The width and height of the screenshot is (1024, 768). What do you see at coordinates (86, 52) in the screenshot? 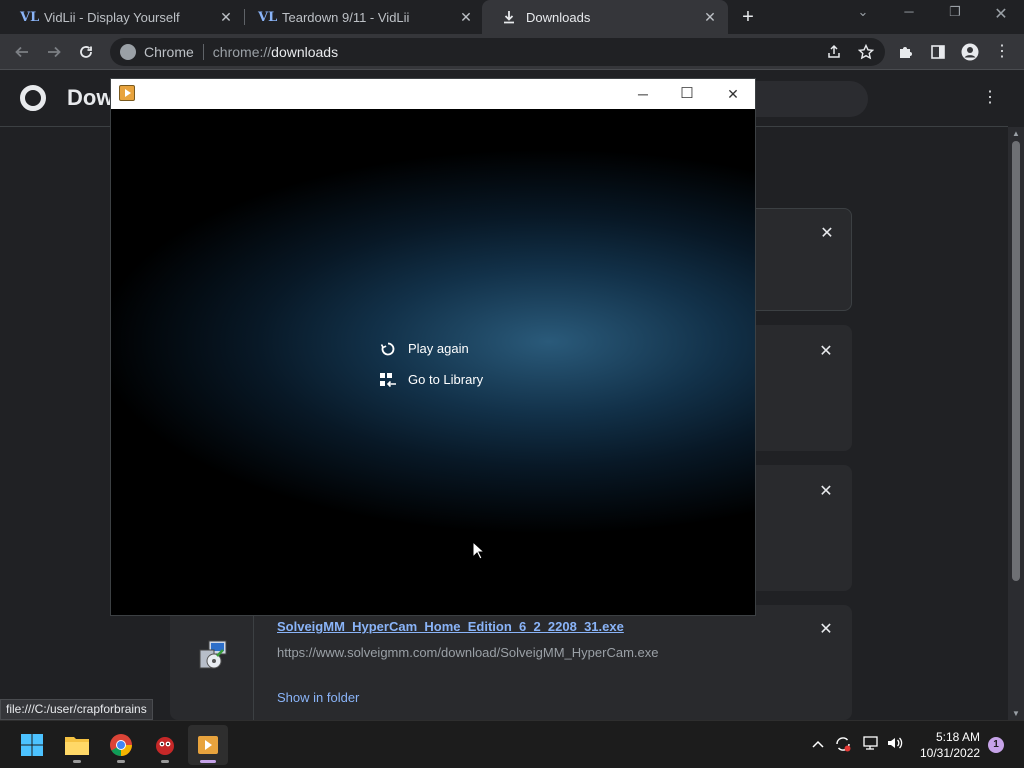
I see `reload-button` at bounding box center [86, 52].